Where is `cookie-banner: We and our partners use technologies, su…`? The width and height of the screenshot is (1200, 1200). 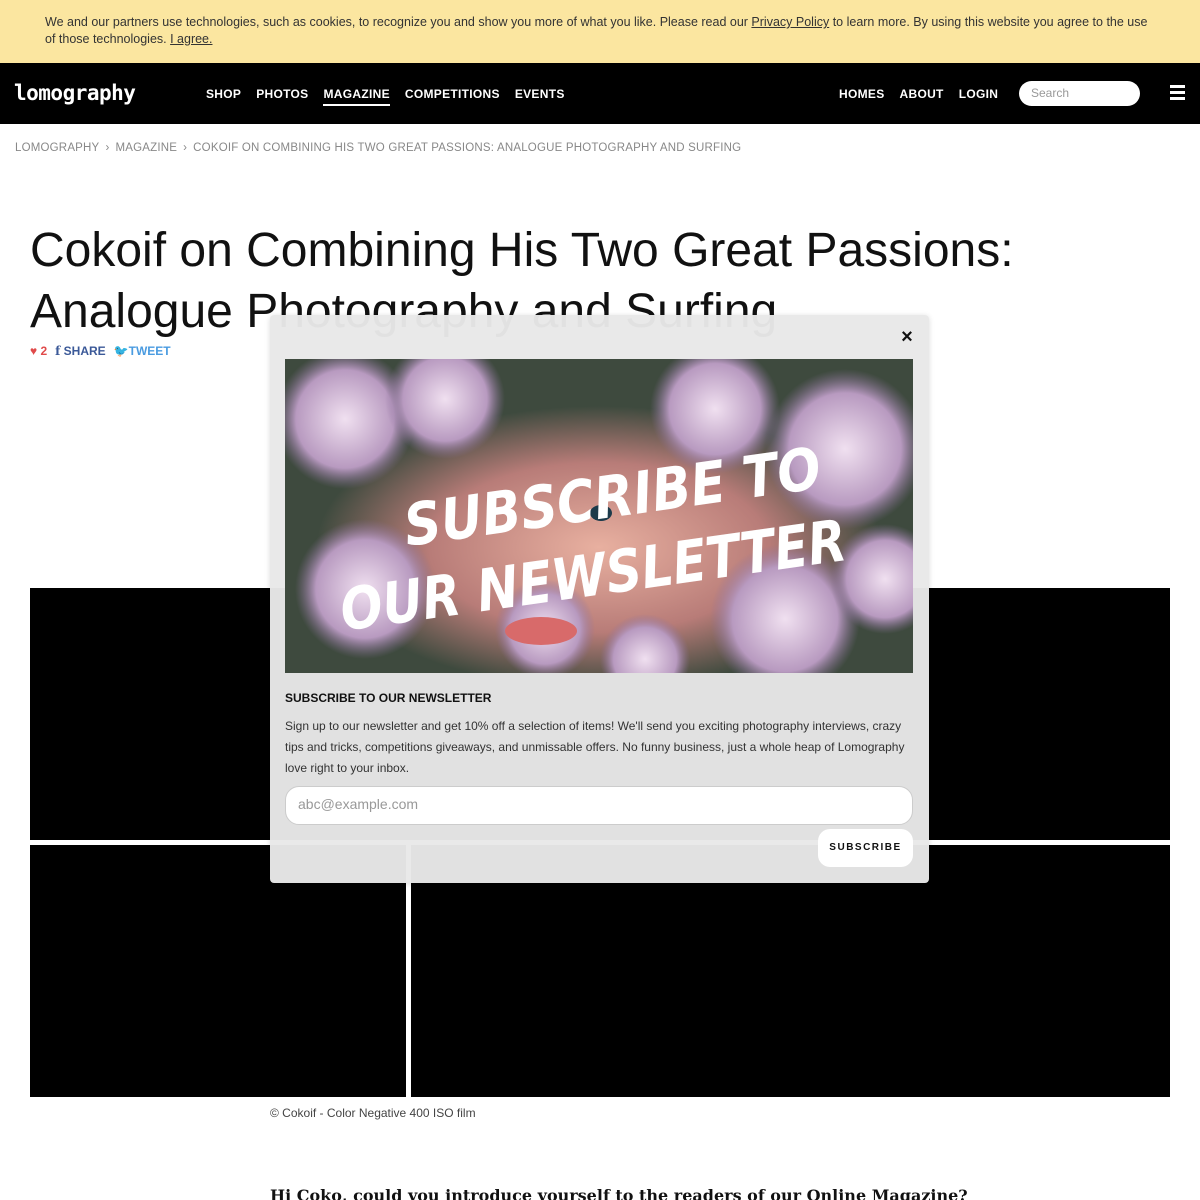
cookie-banner: We and our partners use technologies, su… is located at coordinates (600, 31).